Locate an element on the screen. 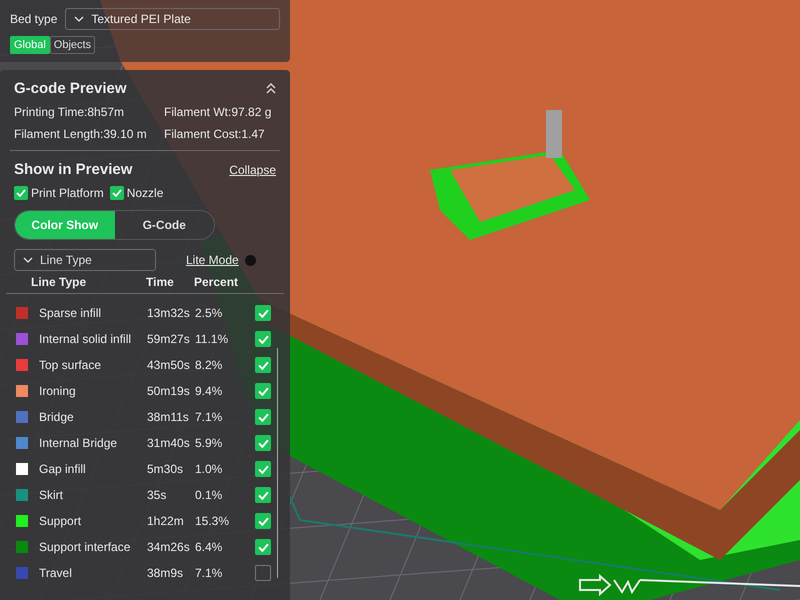 The width and height of the screenshot is (800, 600). scrollbar is located at coordinates (277, 463).